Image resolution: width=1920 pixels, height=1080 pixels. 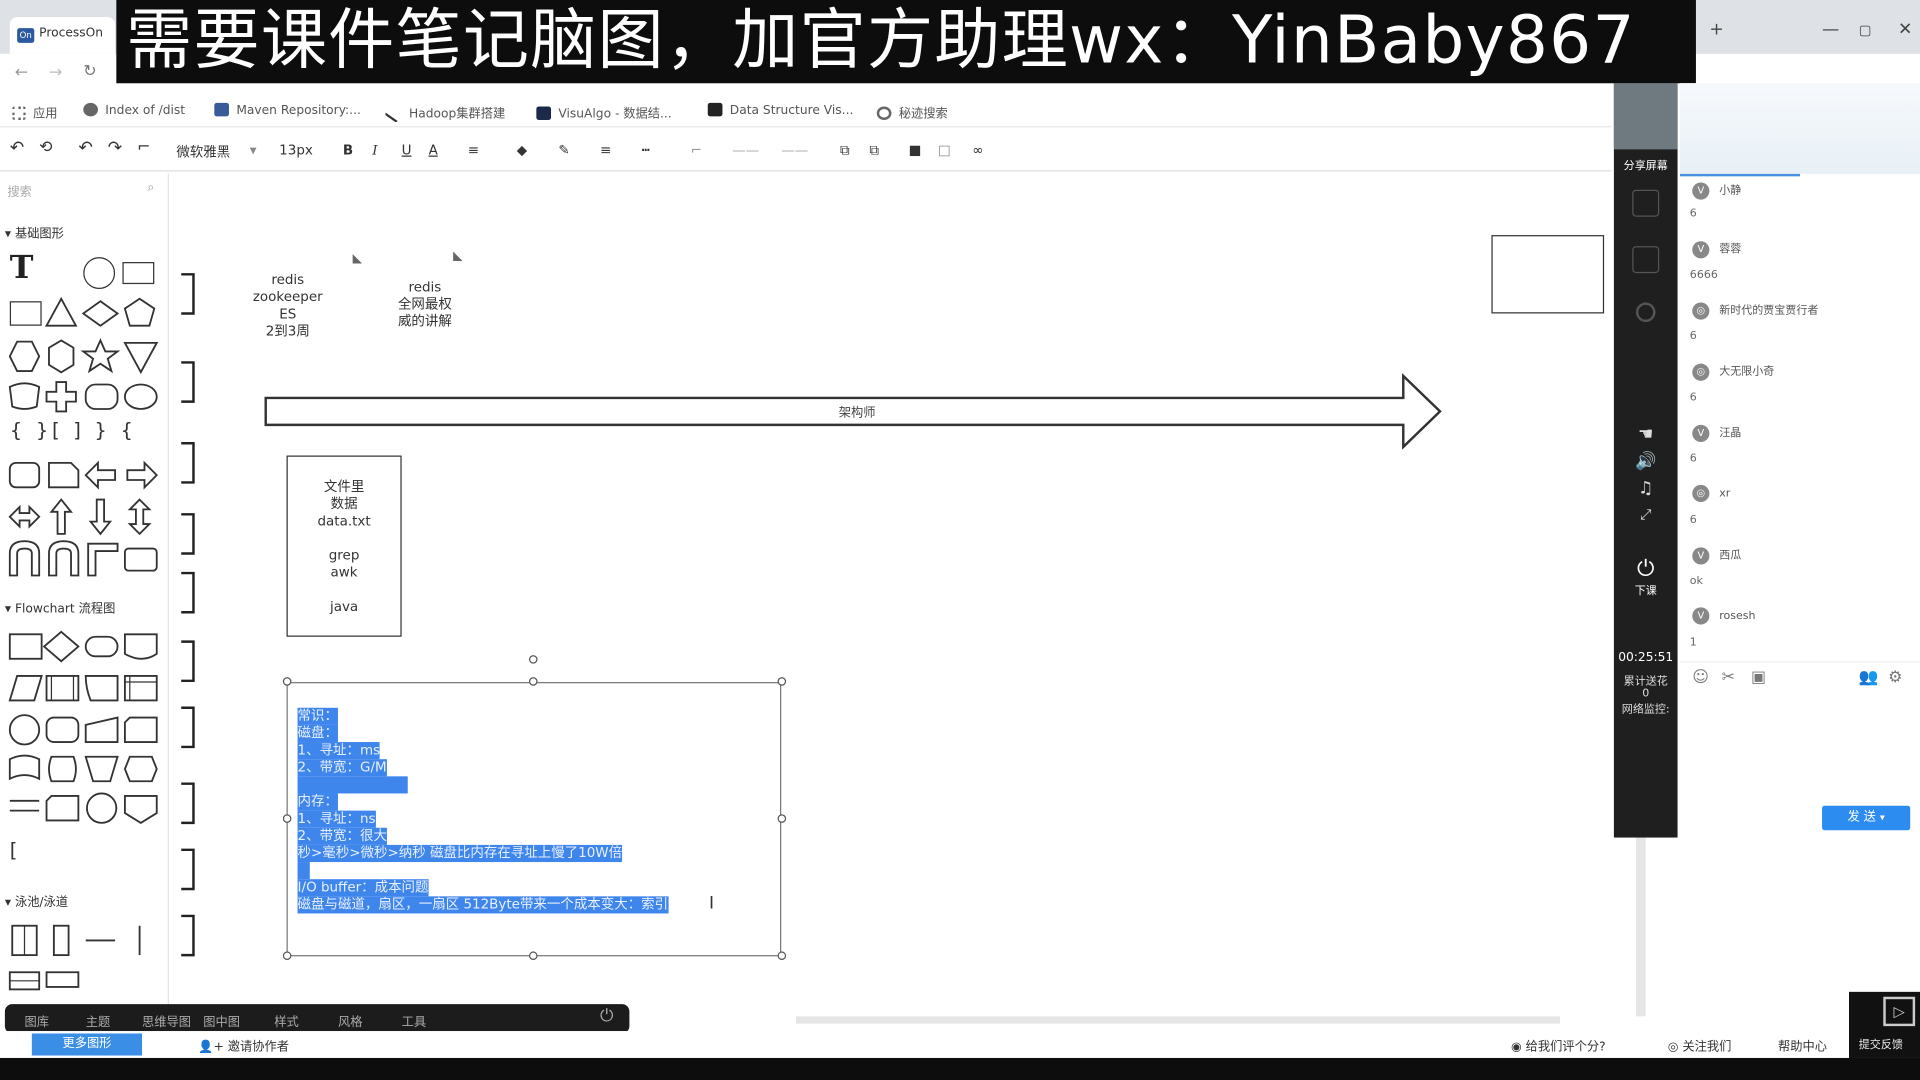 I want to click on volume-icon: 🔊, so click(x=1646, y=462).